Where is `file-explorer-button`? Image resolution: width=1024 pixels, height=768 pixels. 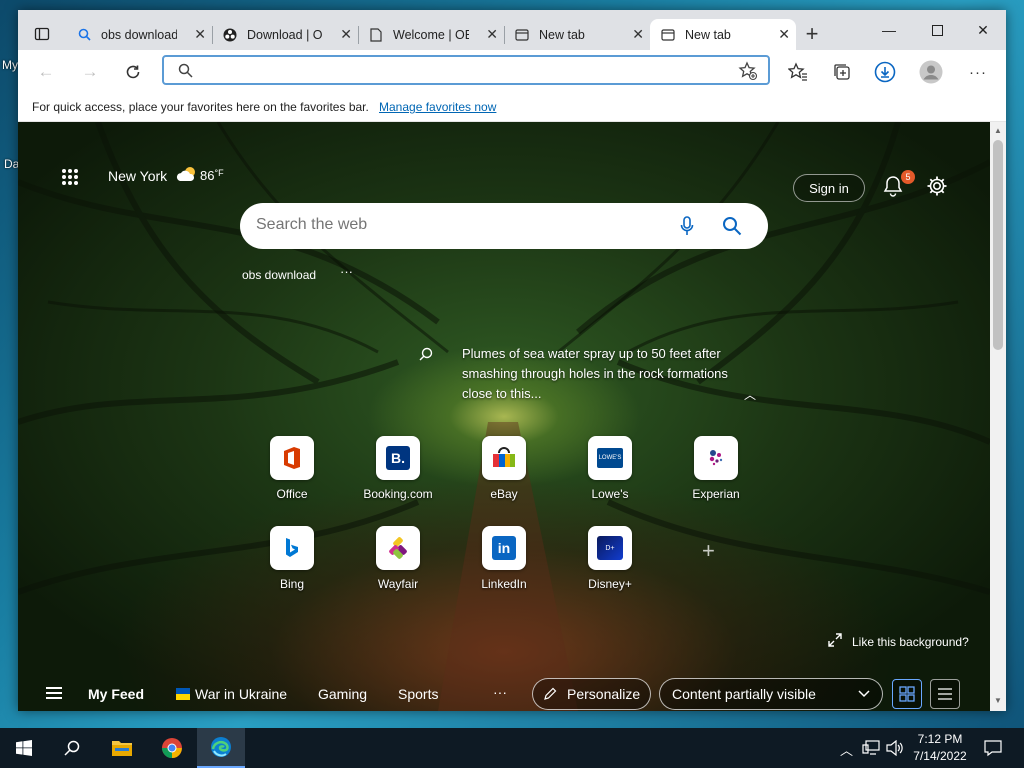
file-explorer-button is located at coordinates (122, 748).